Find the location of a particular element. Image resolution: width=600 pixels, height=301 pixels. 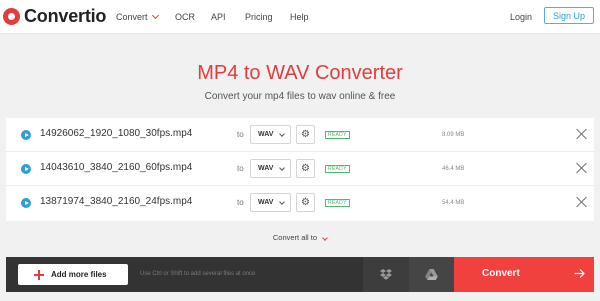

nav-convert-label: Convert is located at coordinates (132, 17).